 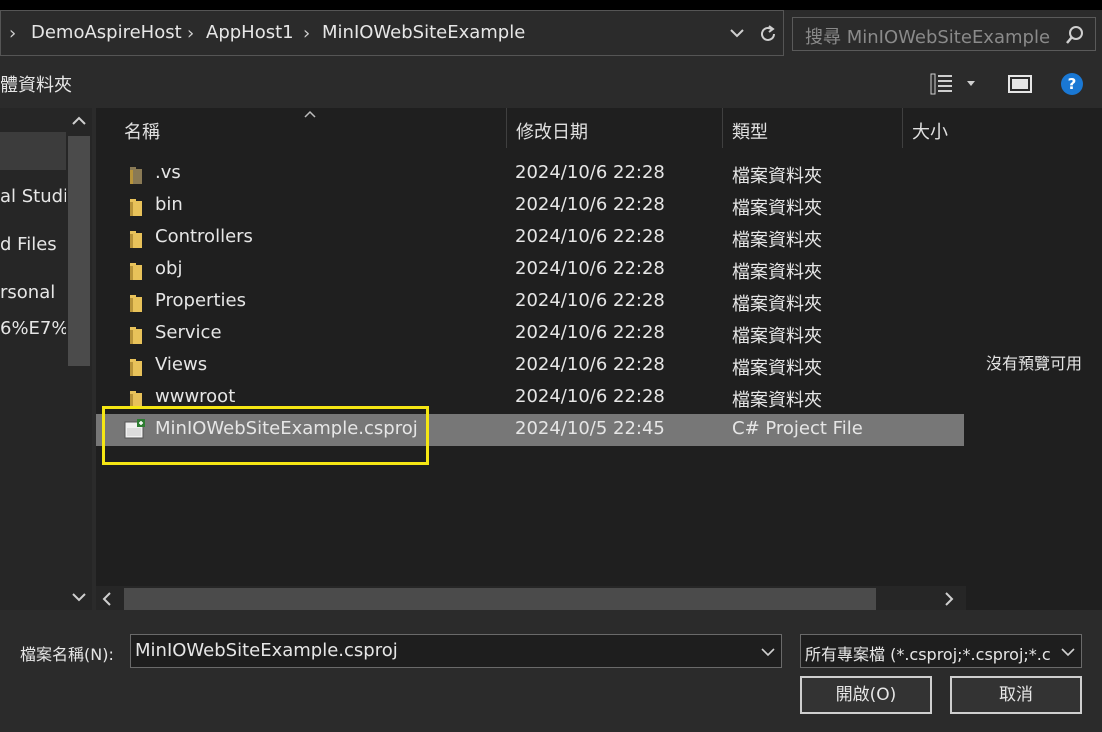 I want to click on preview-empty-text: 沒有預覽可用, so click(x=1034, y=363).